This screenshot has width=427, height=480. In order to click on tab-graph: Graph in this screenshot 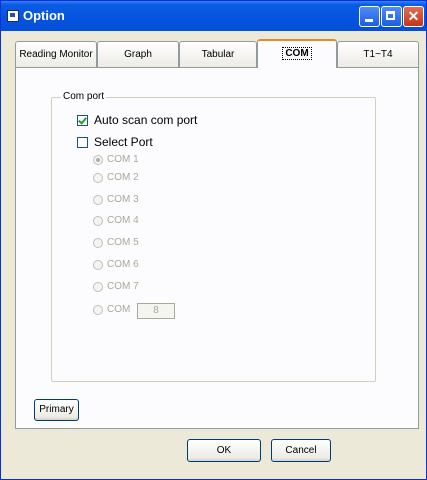, I will do `click(138, 54)`.